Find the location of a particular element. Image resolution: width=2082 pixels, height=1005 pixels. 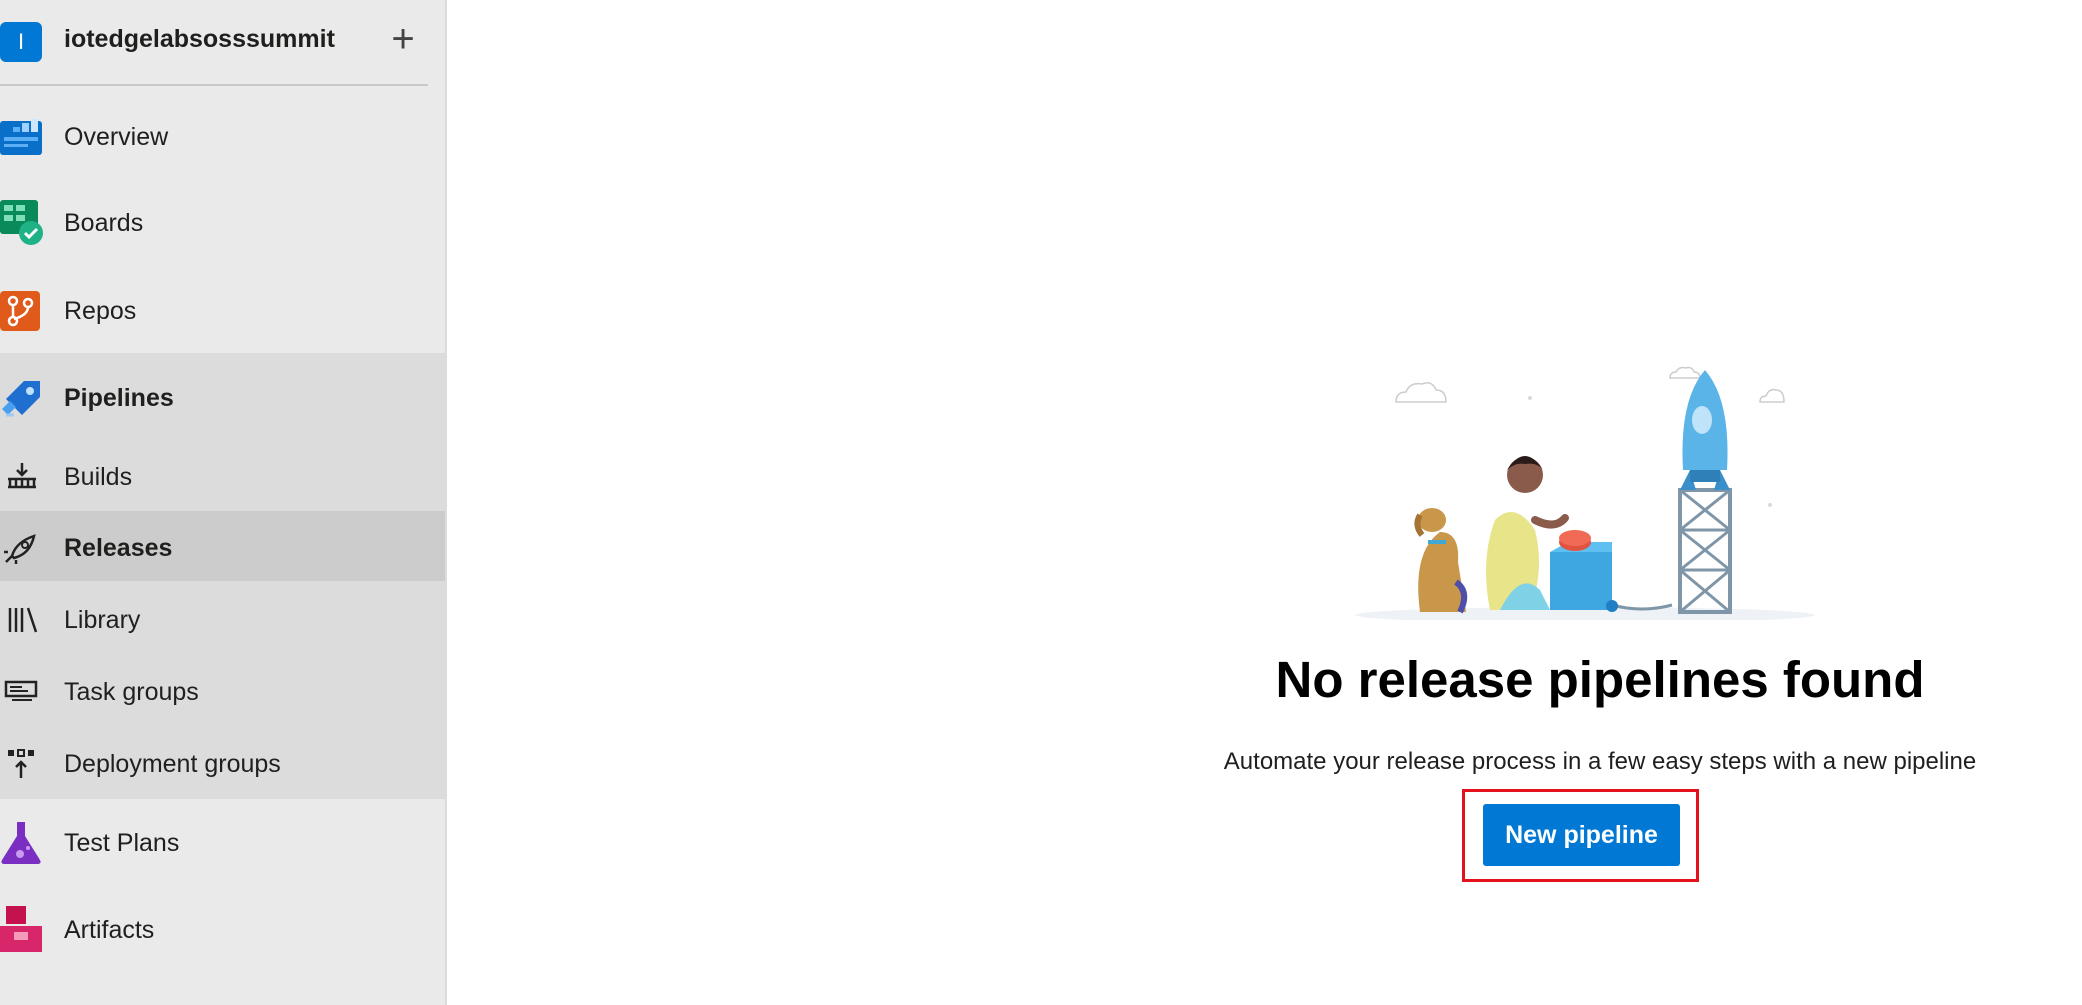

empty-state-illustration is located at coordinates (1585, 493).